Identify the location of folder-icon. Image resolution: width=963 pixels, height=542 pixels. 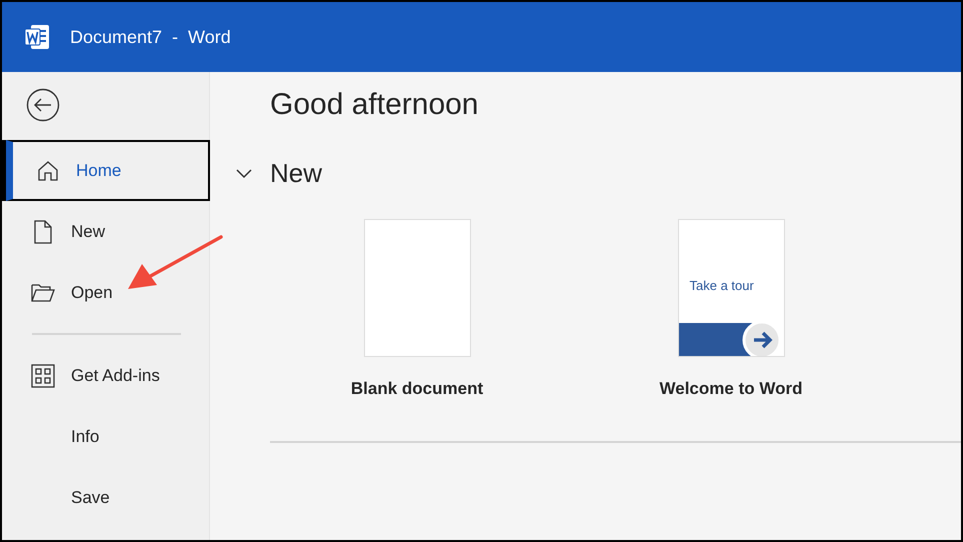
(43, 292).